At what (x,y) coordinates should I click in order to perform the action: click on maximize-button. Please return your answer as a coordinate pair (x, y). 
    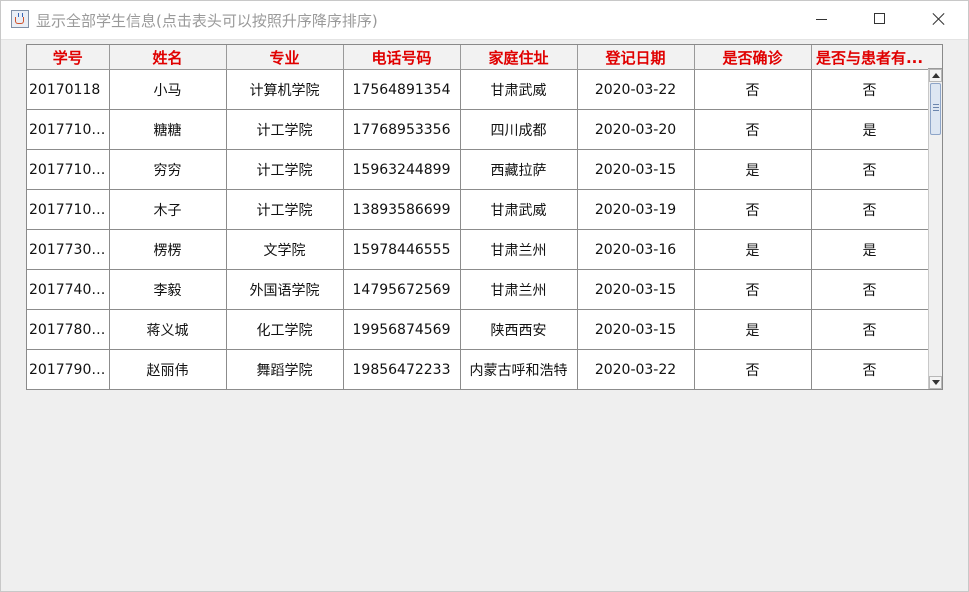
    Looking at the image, I should click on (880, 20).